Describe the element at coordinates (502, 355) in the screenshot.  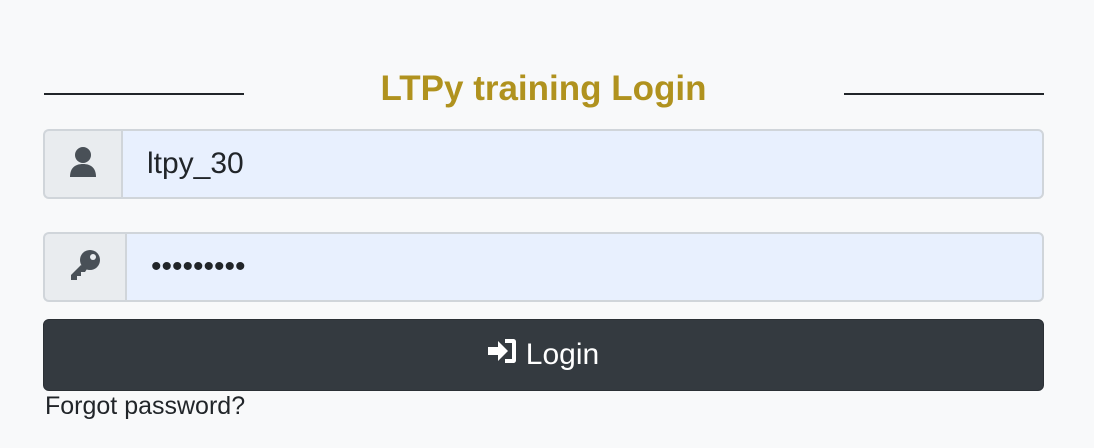
I see `sign-in-icon` at that location.